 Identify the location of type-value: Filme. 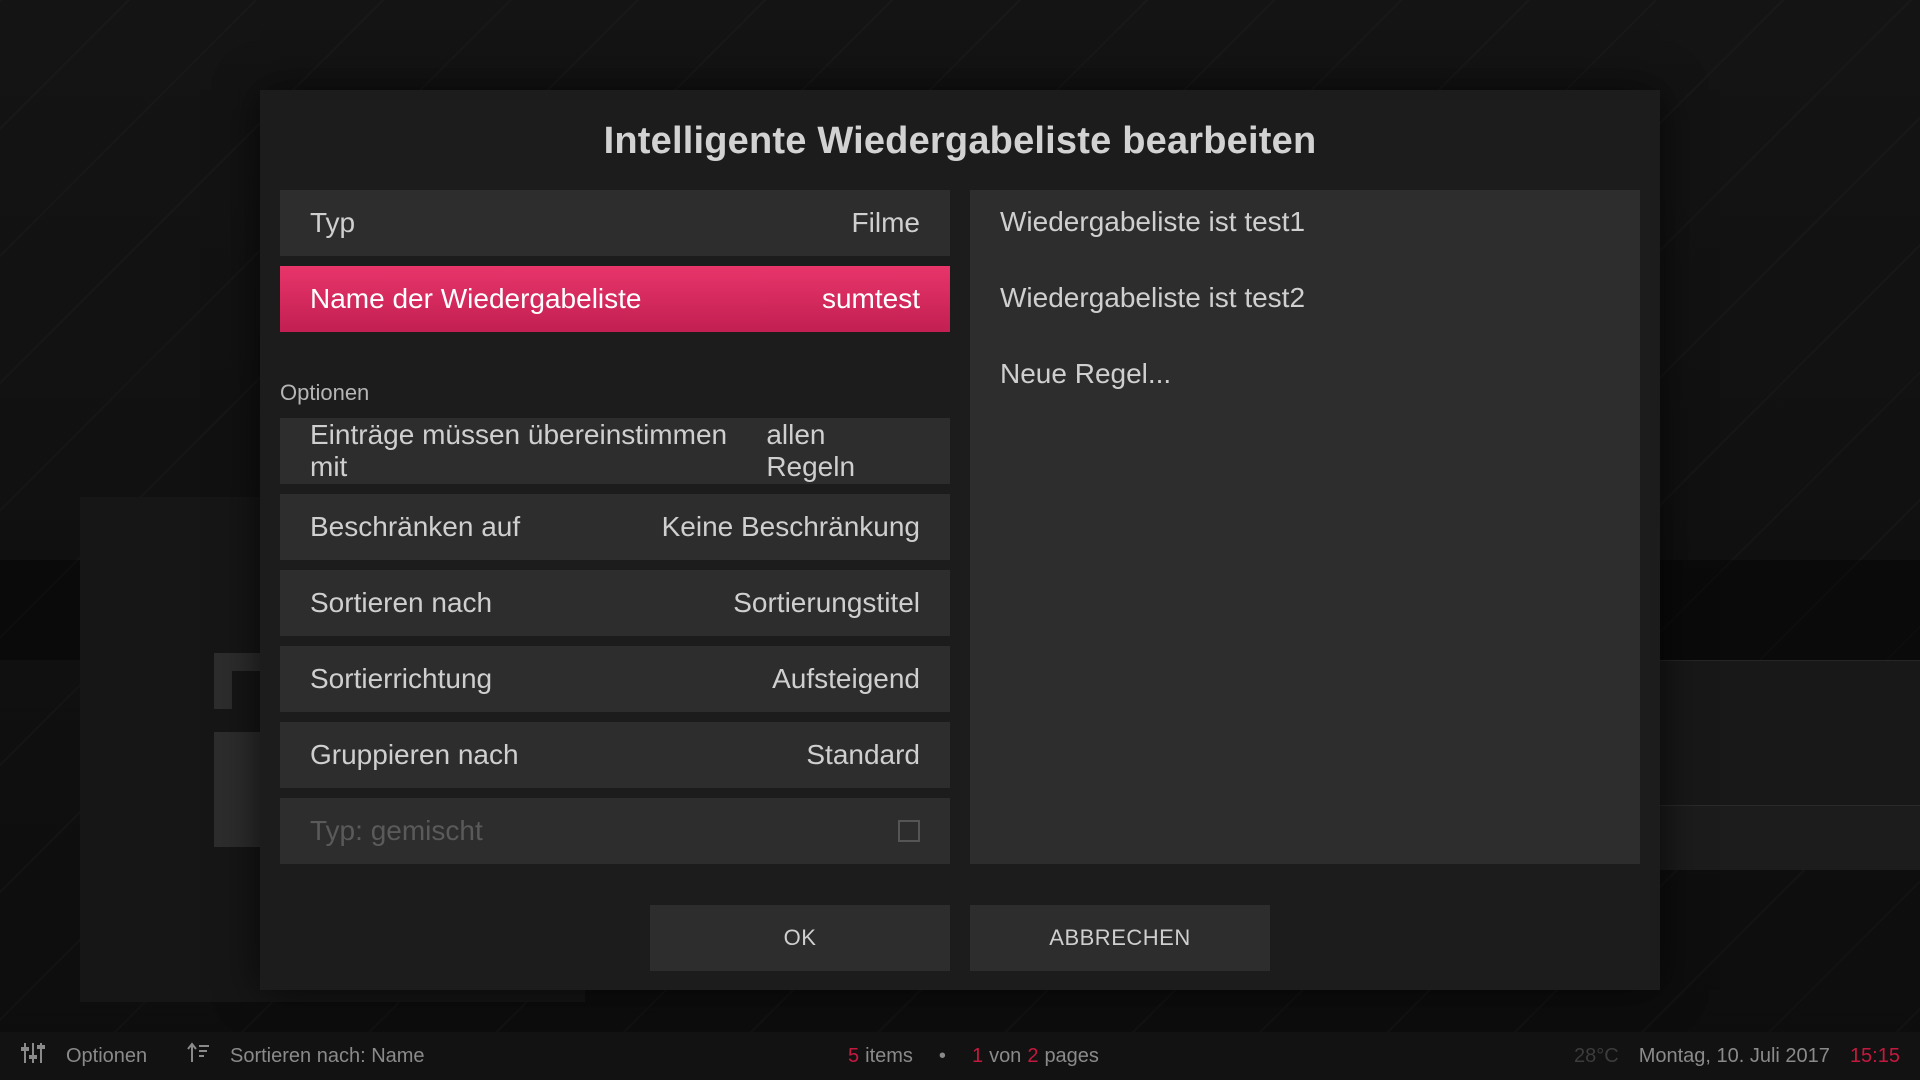
(885, 222).